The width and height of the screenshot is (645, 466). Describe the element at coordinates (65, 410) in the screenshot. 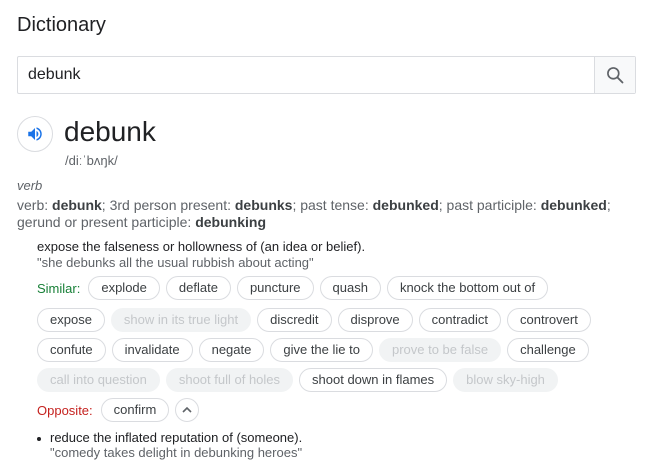

I see `opposite-label: Opposite:` at that location.